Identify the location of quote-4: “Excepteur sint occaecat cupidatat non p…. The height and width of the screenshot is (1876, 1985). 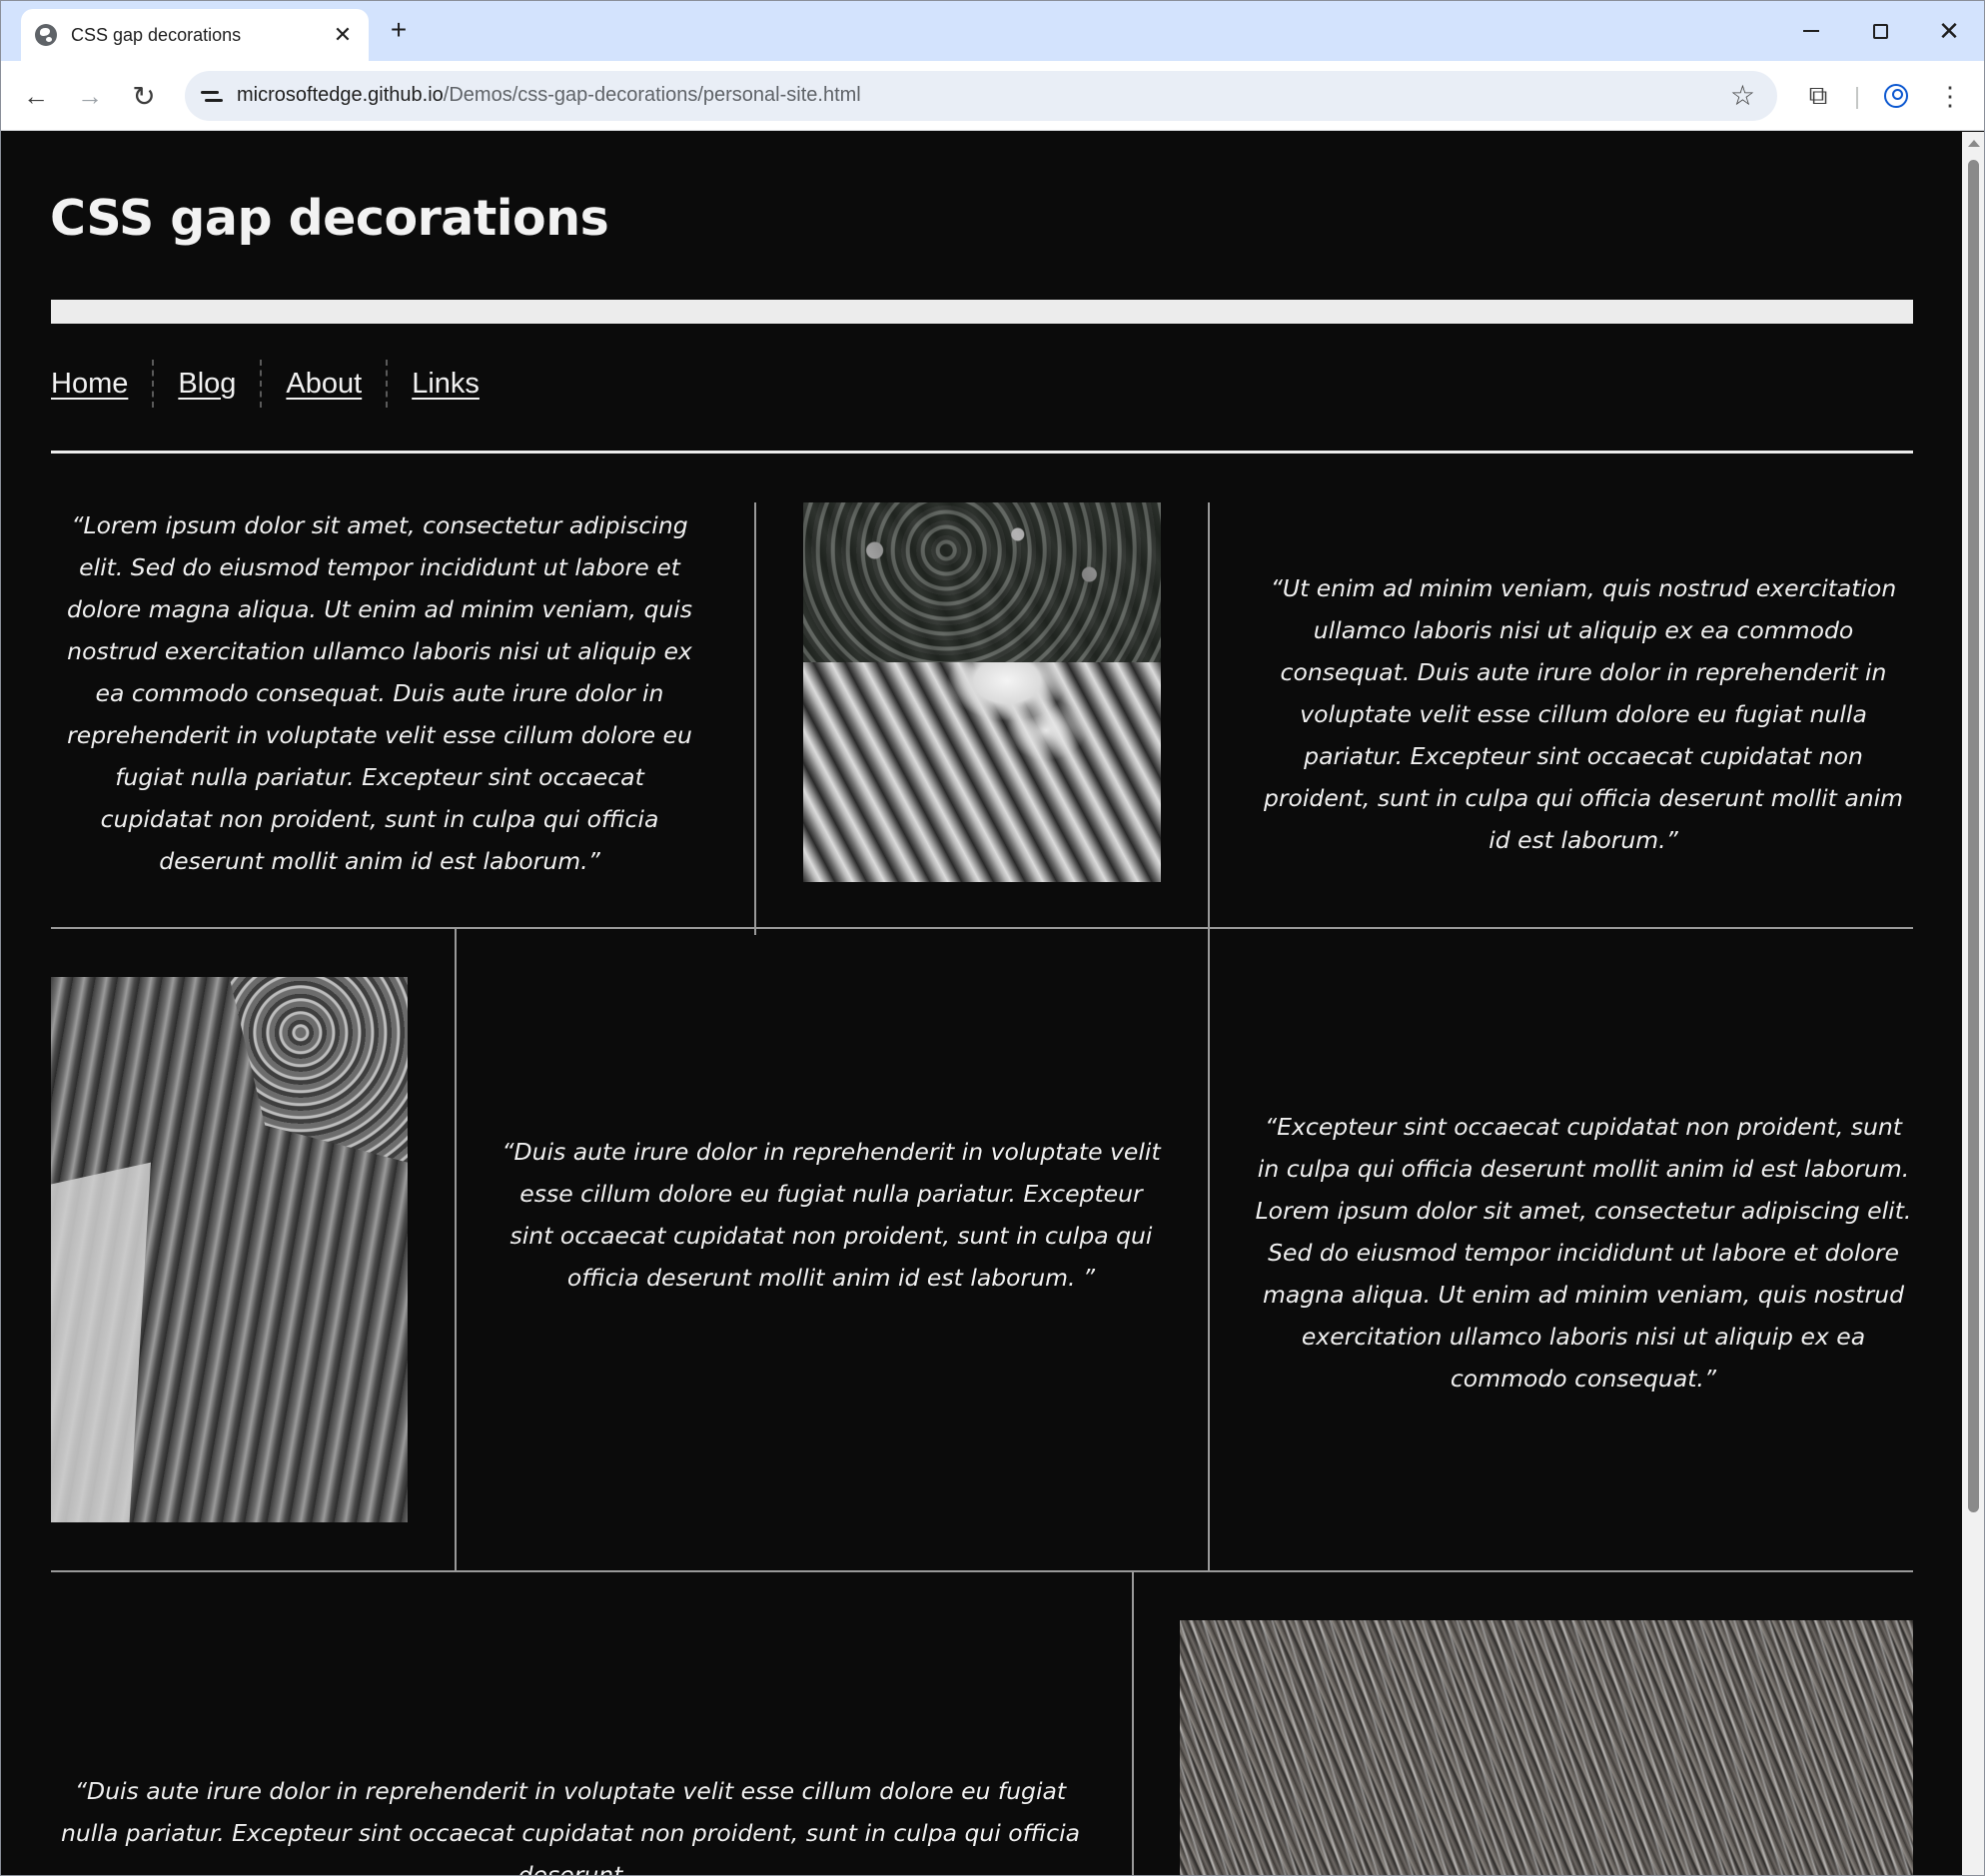
(1583, 1253).